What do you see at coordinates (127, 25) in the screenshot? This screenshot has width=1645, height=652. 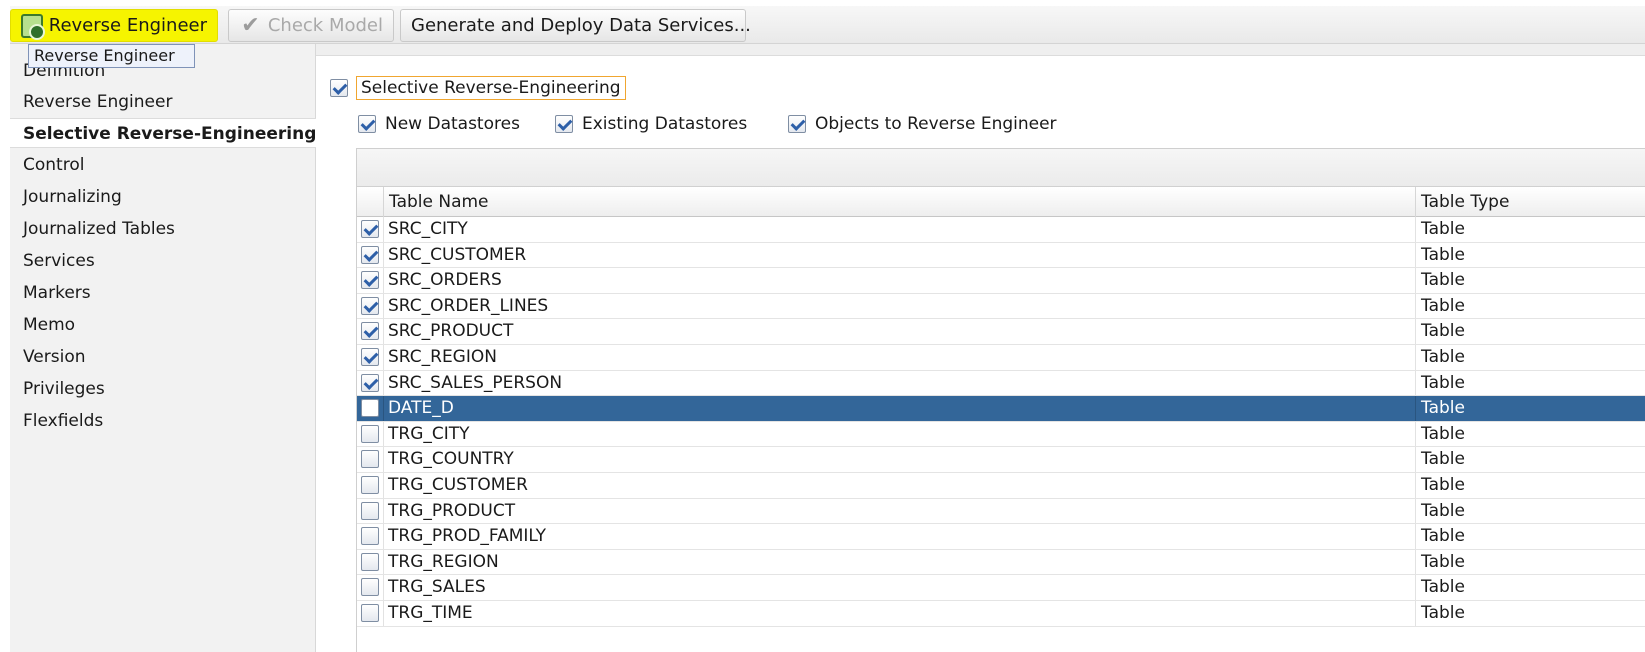 I see `reverse-engineer-label: Reverse Engineer` at bounding box center [127, 25].